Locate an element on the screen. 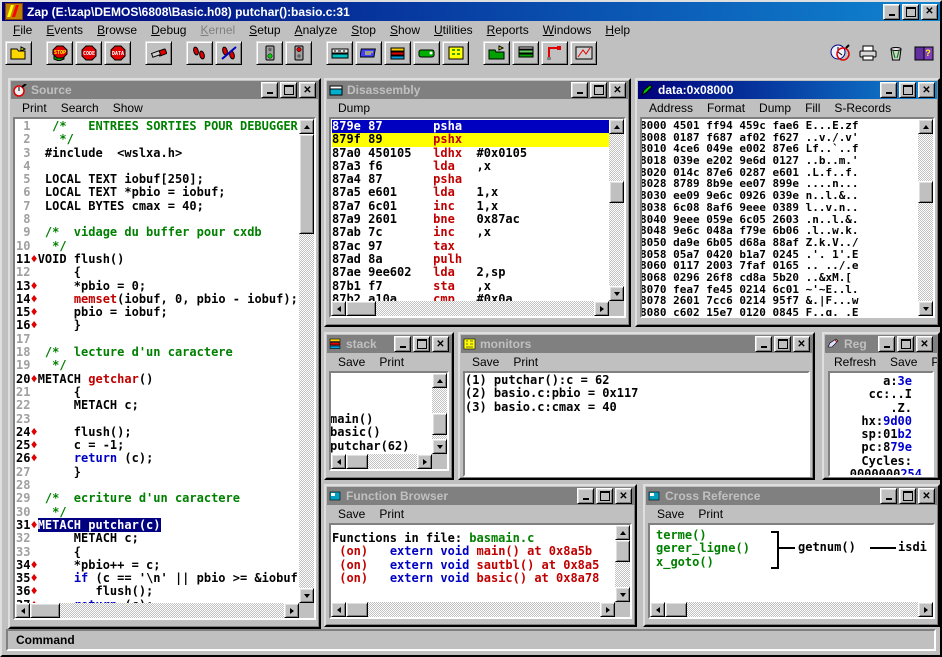 The width and height of the screenshot is (942, 657). close-button: ✕ is located at coordinates (929, 11).